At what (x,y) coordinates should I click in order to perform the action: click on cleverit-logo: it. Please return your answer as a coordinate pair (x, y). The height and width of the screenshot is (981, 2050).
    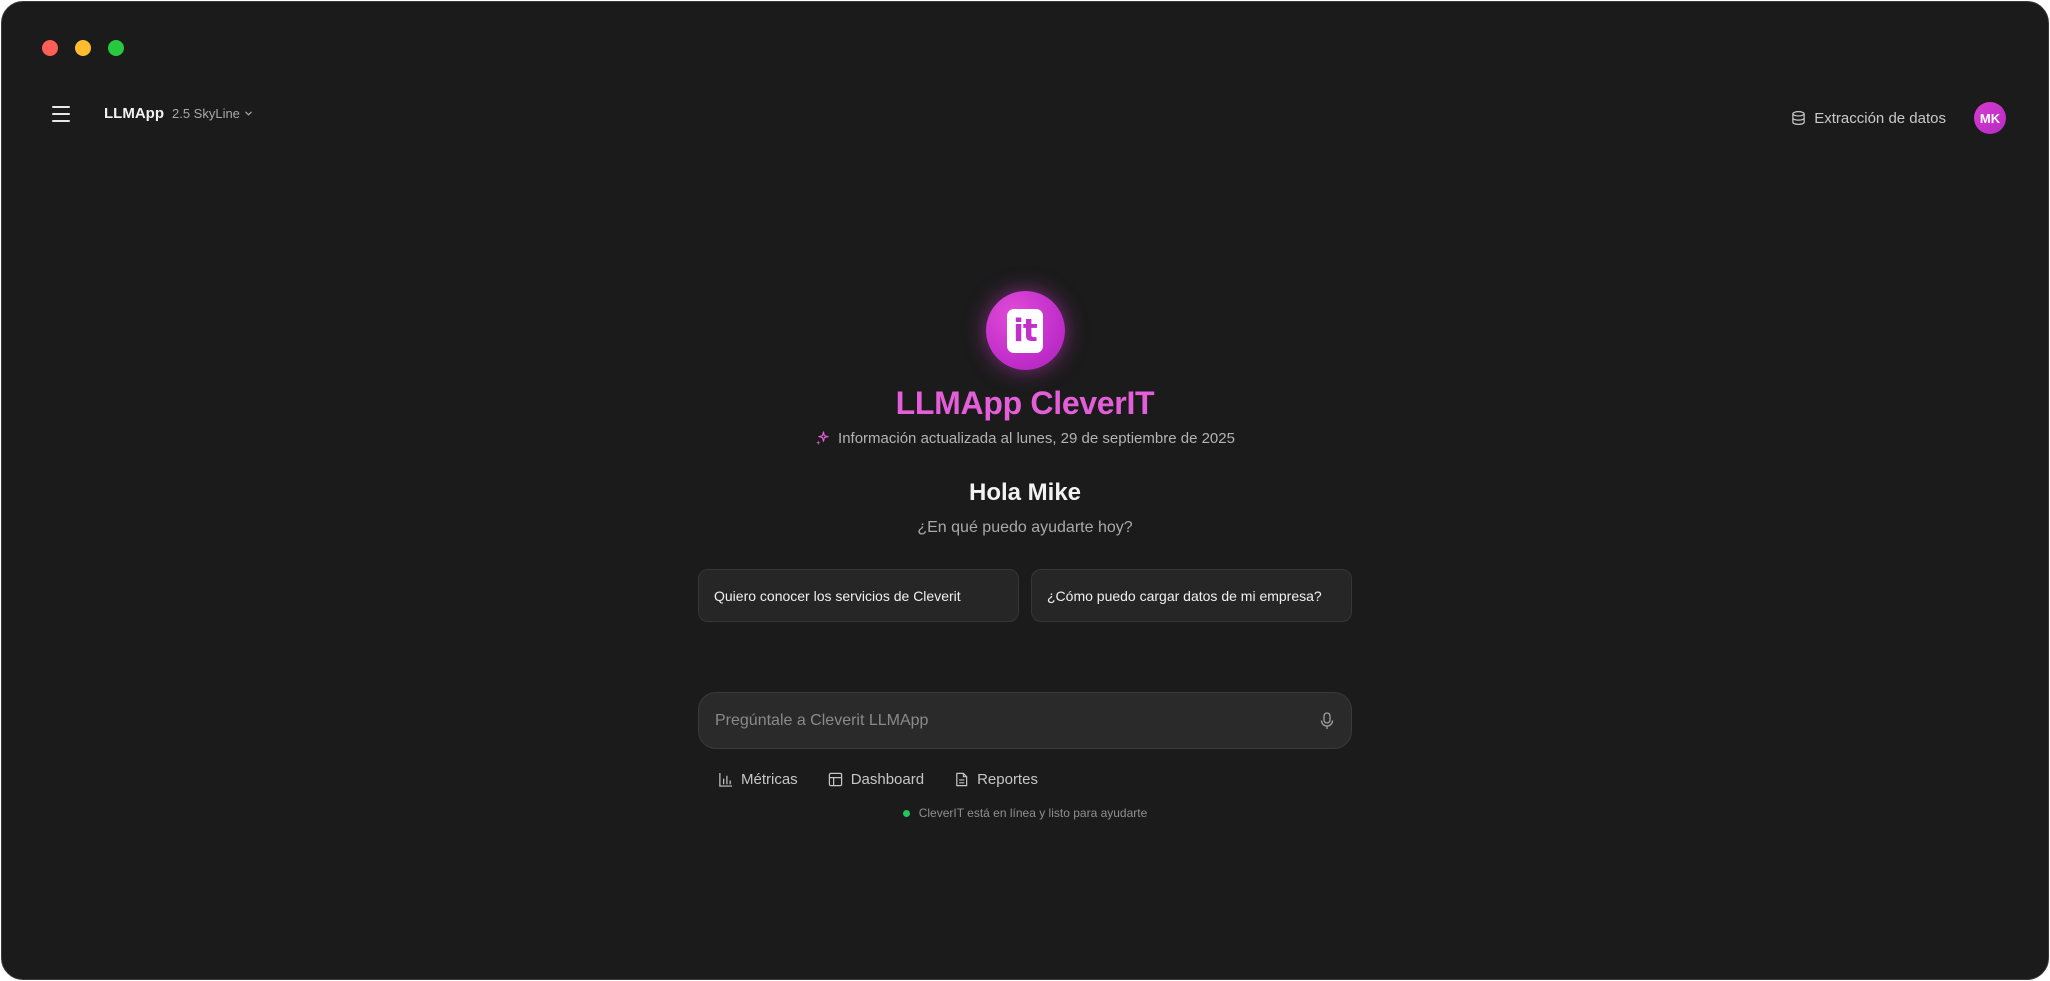
    Looking at the image, I should click on (1025, 330).